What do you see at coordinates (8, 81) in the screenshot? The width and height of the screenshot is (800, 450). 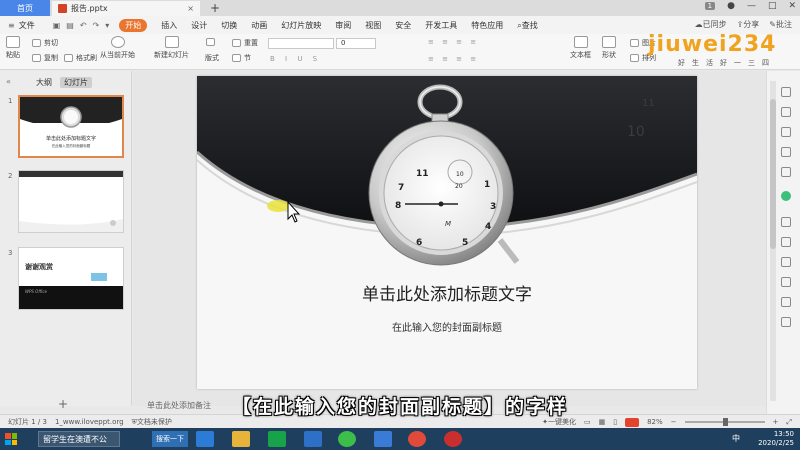 I see `collapse-panel-icon: «` at bounding box center [8, 81].